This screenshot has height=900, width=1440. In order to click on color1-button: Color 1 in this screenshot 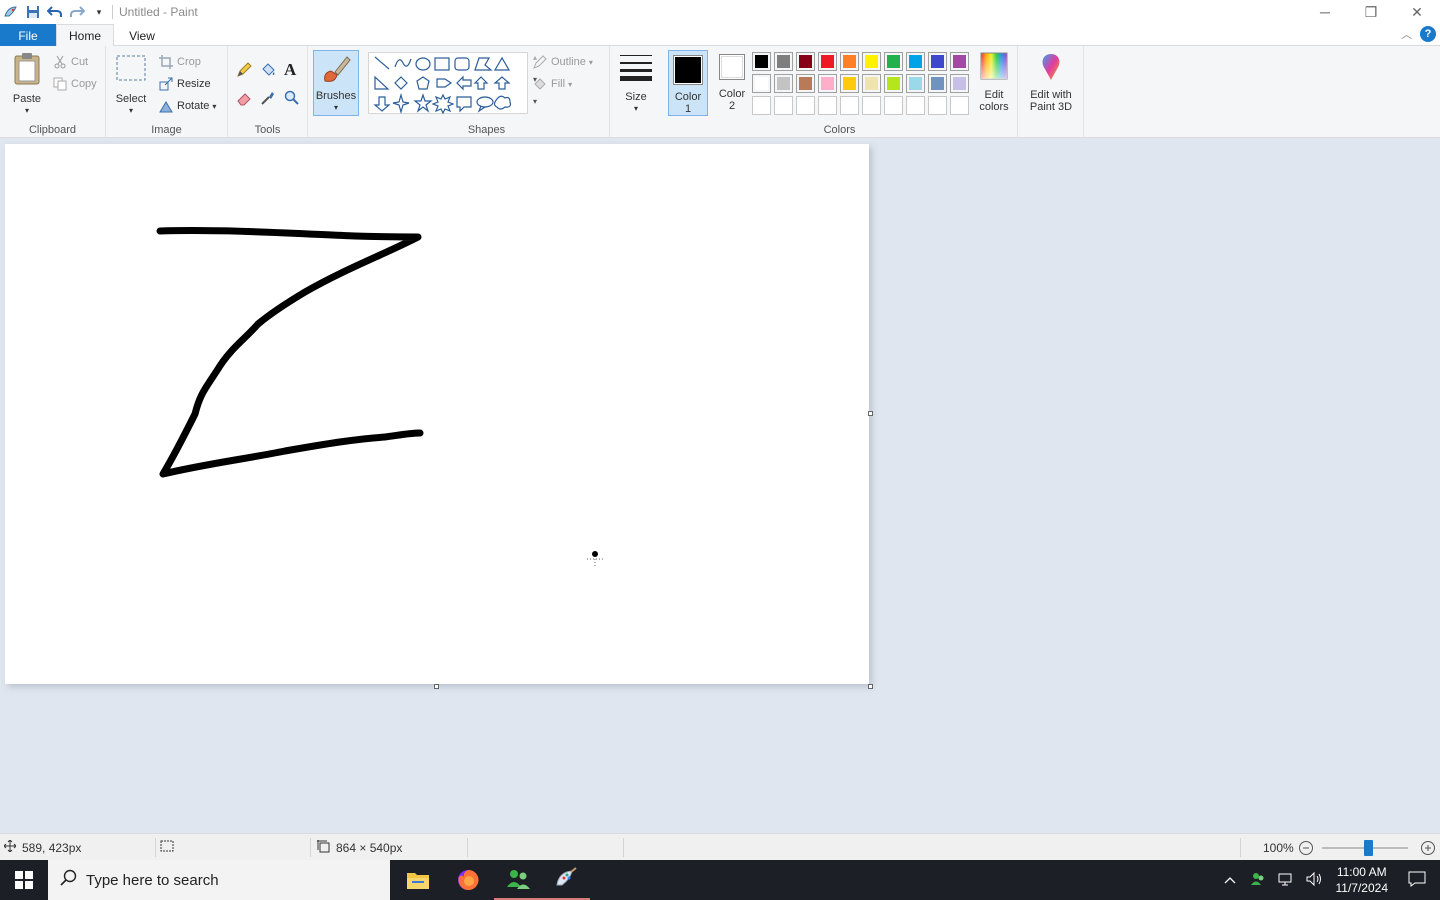, I will do `click(688, 83)`.